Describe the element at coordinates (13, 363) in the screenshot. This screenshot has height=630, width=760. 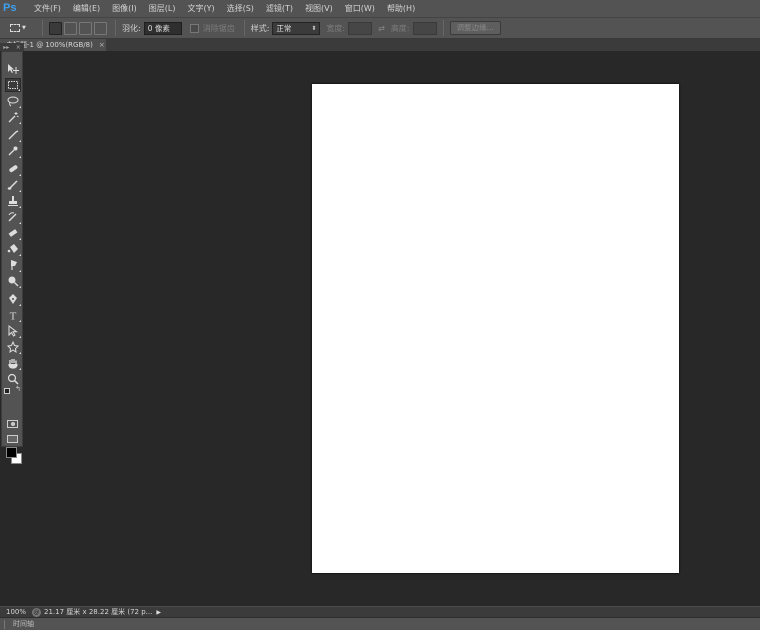
I see `hand-icon` at that location.